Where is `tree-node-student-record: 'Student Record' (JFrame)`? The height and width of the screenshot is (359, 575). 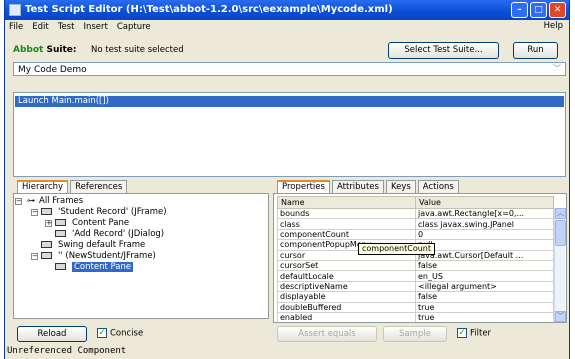 tree-node-student-record: 'Student Record' (JFrame) is located at coordinates (104, 212).